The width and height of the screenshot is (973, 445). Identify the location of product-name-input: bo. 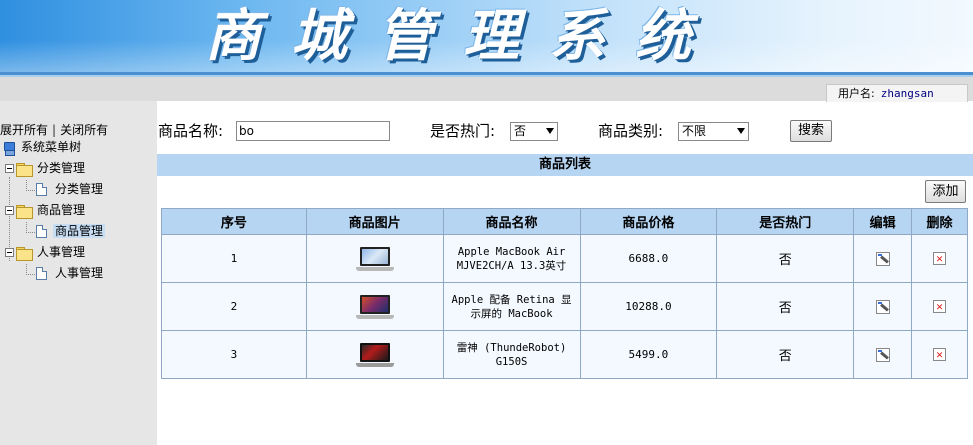
(313, 131).